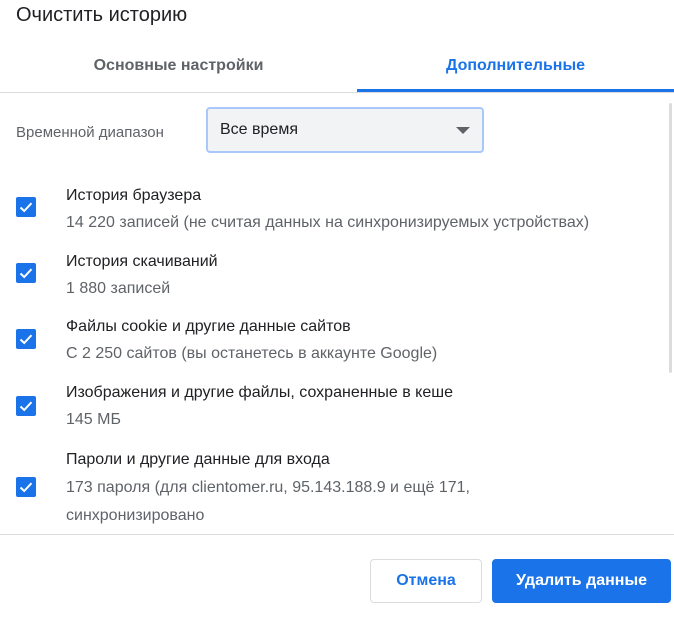 The height and width of the screenshot is (618, 674). Describe the element at coordinates (581, 581) in the screenshot. I see `delete-data-button: Удалить данные` at that location.